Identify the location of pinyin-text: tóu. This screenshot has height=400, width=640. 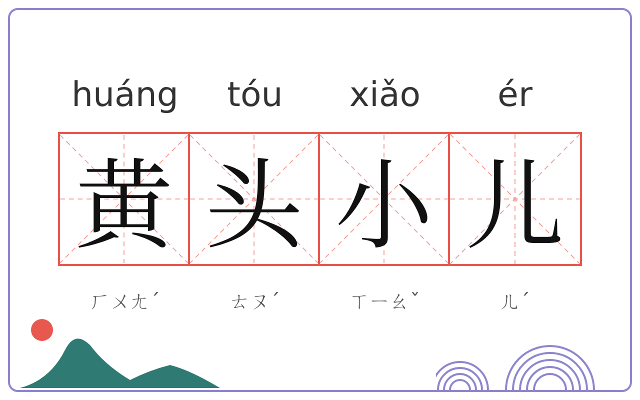
(255, 95).